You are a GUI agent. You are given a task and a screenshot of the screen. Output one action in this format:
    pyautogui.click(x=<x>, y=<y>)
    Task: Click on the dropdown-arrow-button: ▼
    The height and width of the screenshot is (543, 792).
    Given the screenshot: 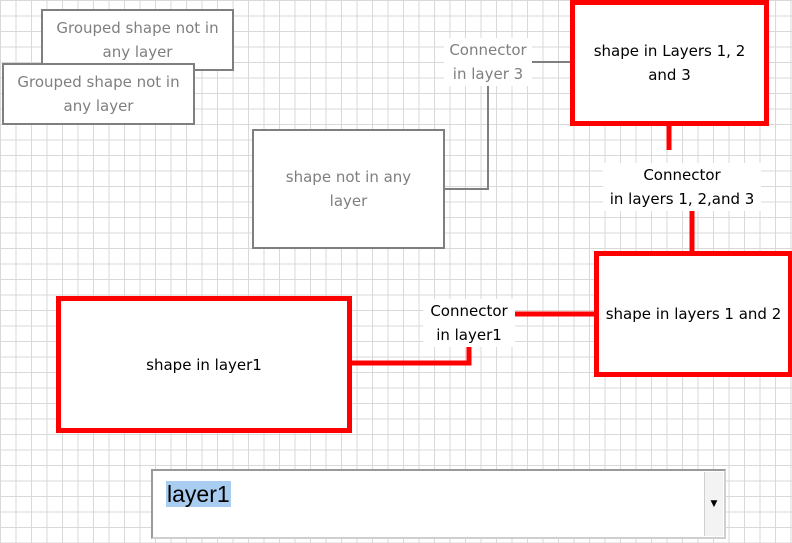 What is the action you would take?
    pyautogui.click(x=713, y=504)
    